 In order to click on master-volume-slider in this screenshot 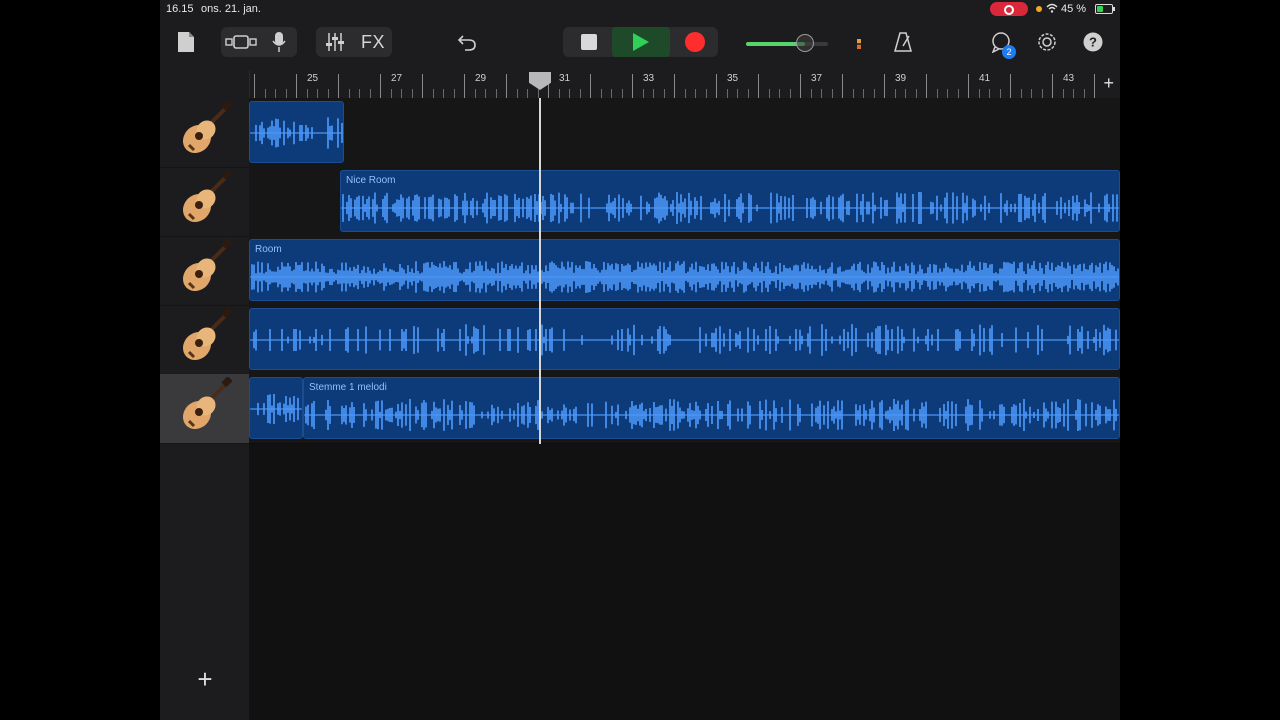, I will do `click(787, 43)`.